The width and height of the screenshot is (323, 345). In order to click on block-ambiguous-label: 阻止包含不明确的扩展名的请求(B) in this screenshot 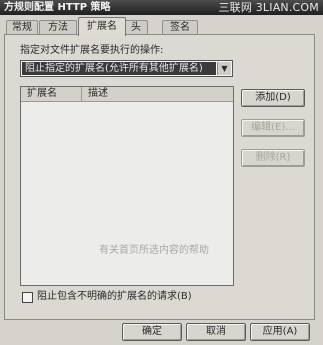, I will do `click(114, 296)`.